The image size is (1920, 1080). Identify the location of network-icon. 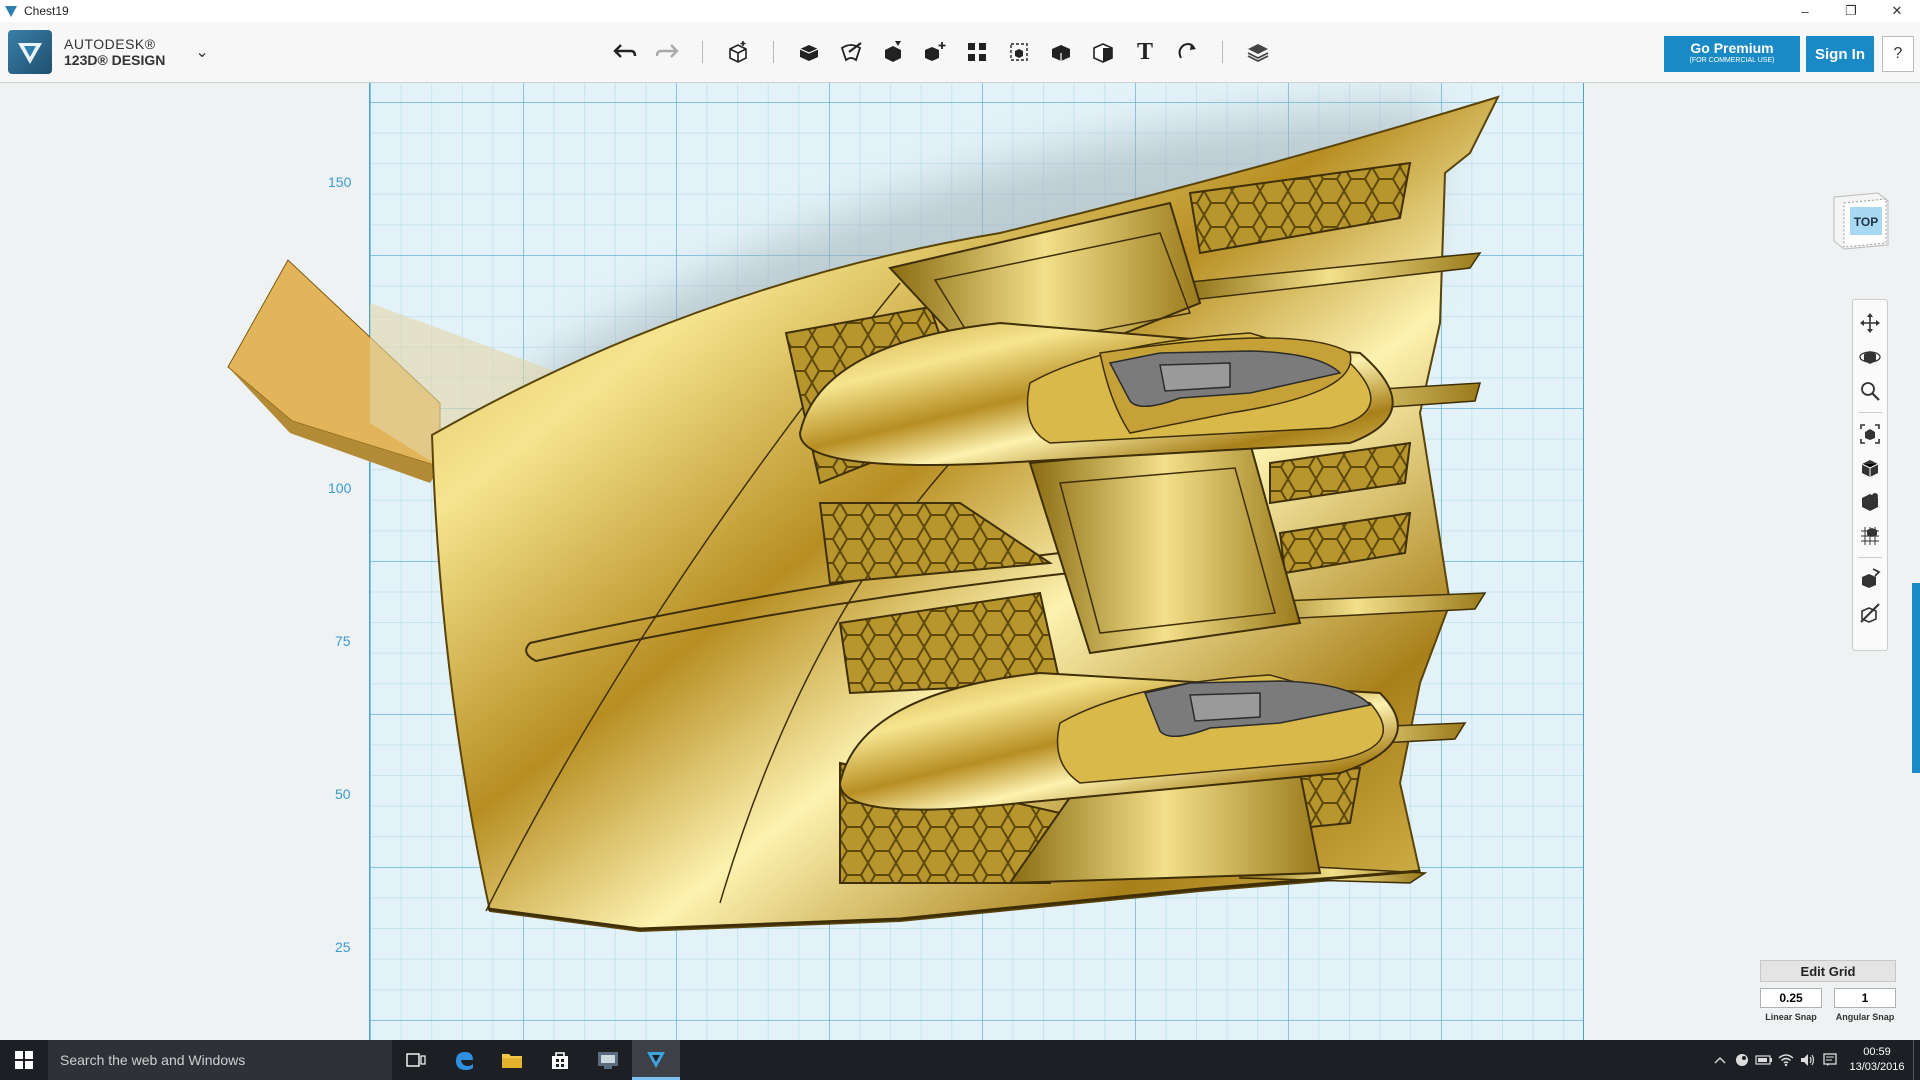
(1786, 1060).